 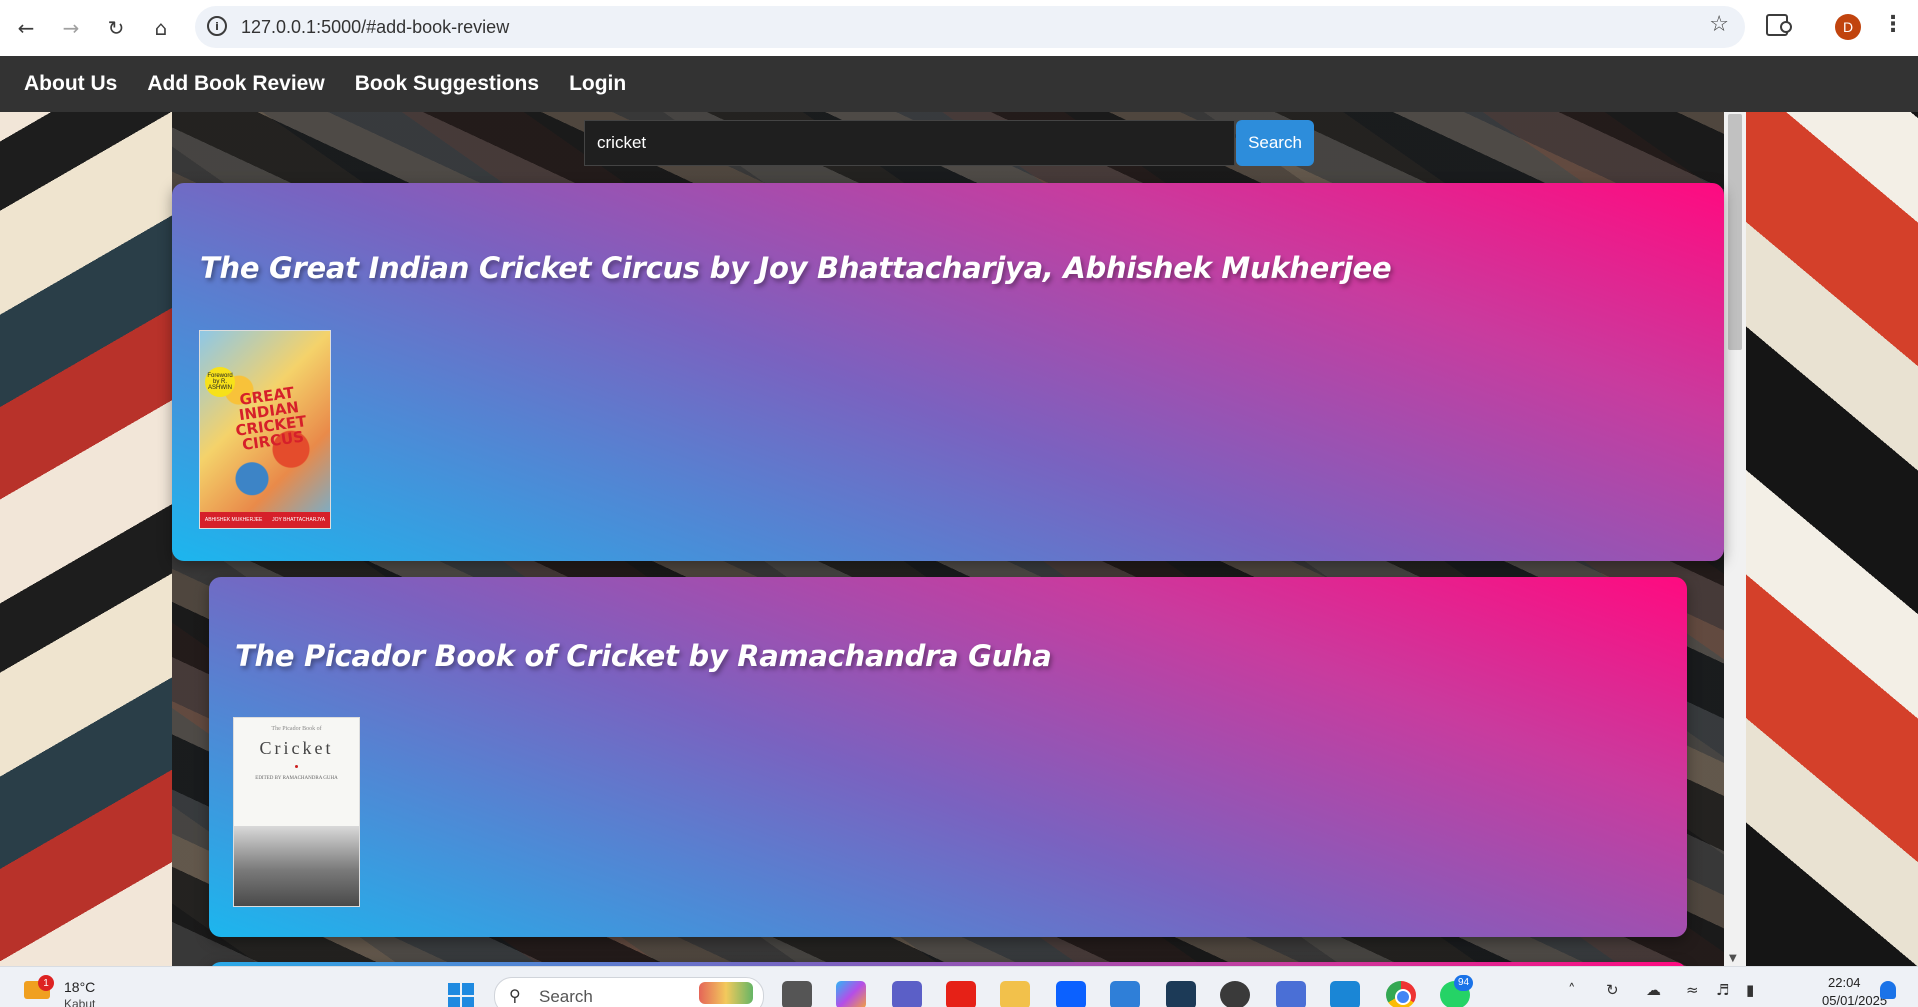 I want to click on nav-login: Login, so click(x=597, y=84).